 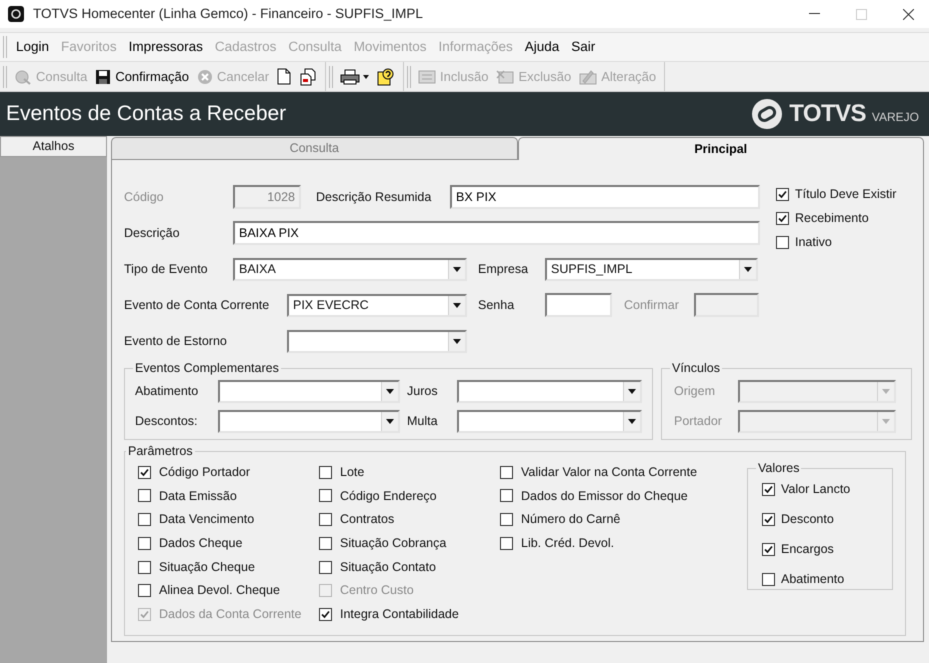 I want to click on field-label: Senha, so click(x=497, y=305).